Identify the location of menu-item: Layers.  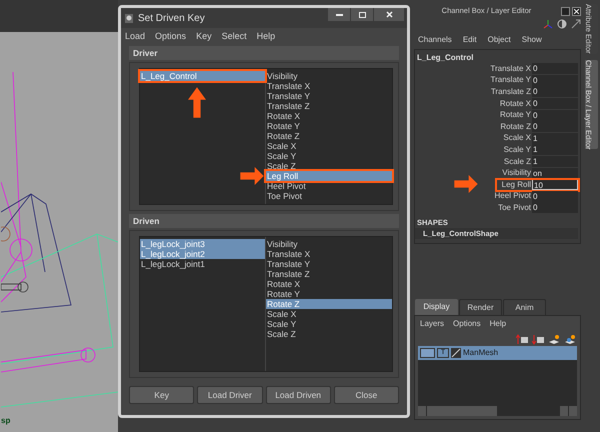
(432, 324).